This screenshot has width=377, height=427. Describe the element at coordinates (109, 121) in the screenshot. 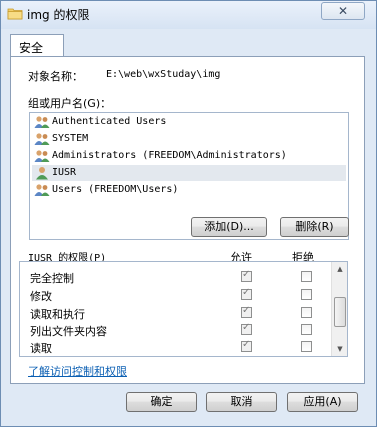

I see `list-item-label: Authenticated Users` at that location.